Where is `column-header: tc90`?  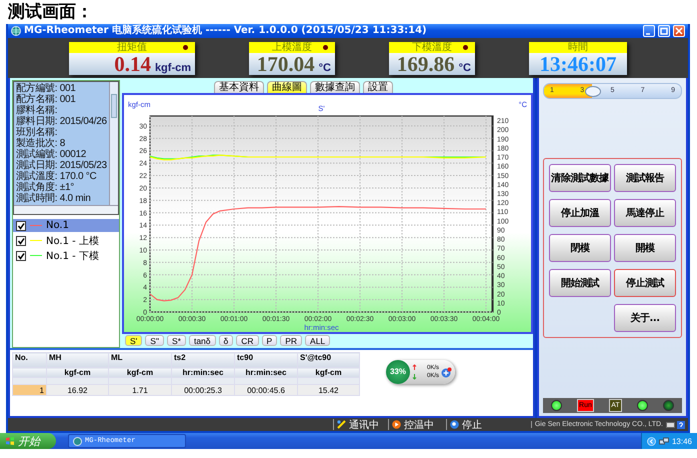
column-header: tc90 is located at coordinates (266, 360).